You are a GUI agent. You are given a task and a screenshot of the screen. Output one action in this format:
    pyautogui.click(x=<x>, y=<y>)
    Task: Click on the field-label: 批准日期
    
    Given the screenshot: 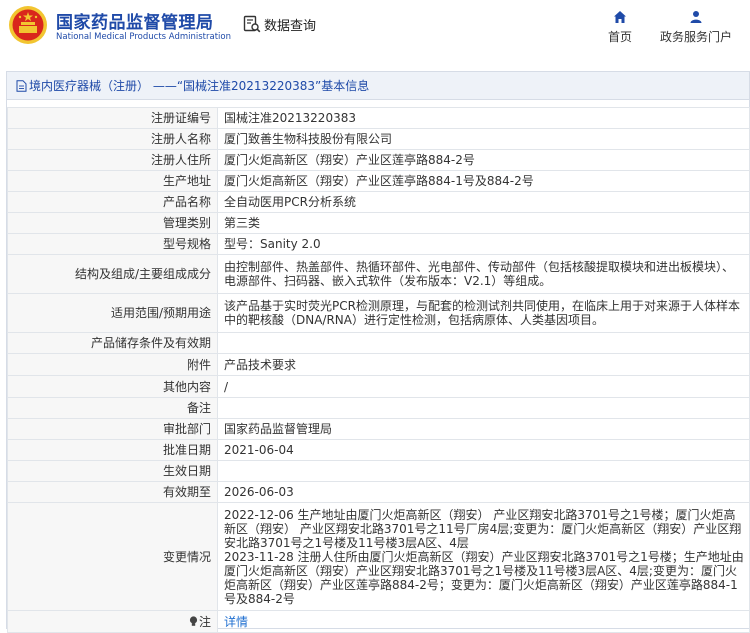 What is the action you would take?
    pyautogui.click(x=112, y=450)
    